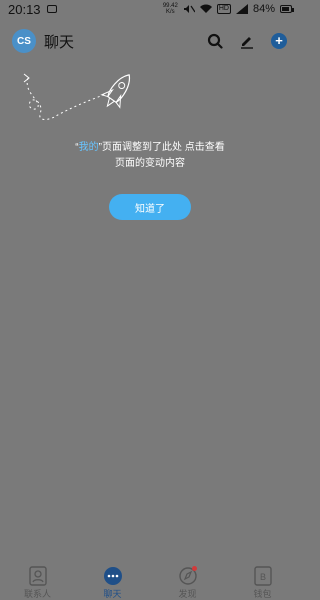 This screenshot has width=320, height=600. Describe the element at coordinates (187, 581) in the screenshot. I see `nav-item-discover: 发现` at that location.